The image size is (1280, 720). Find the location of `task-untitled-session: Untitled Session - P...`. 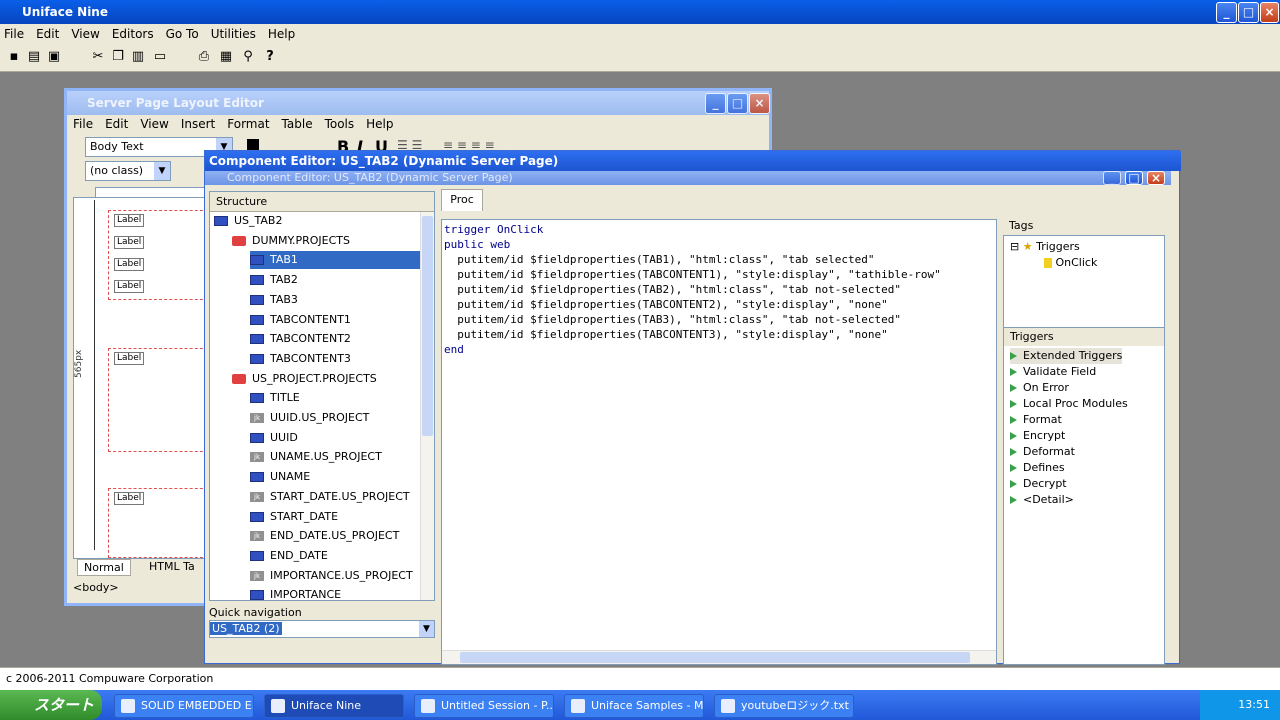

task-untitled-session: Untitled Session - P... is located at coordinates (484, 706).